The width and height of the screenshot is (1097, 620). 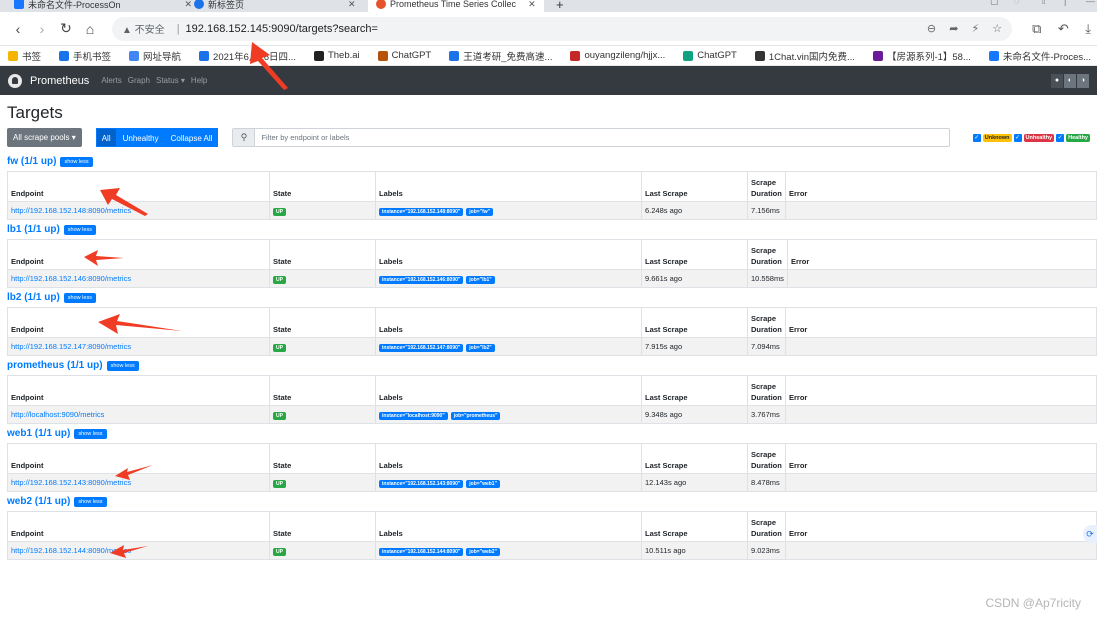 I want to click on theme-toggle: ● ◐ ◑, so click(x=1070, y=80).